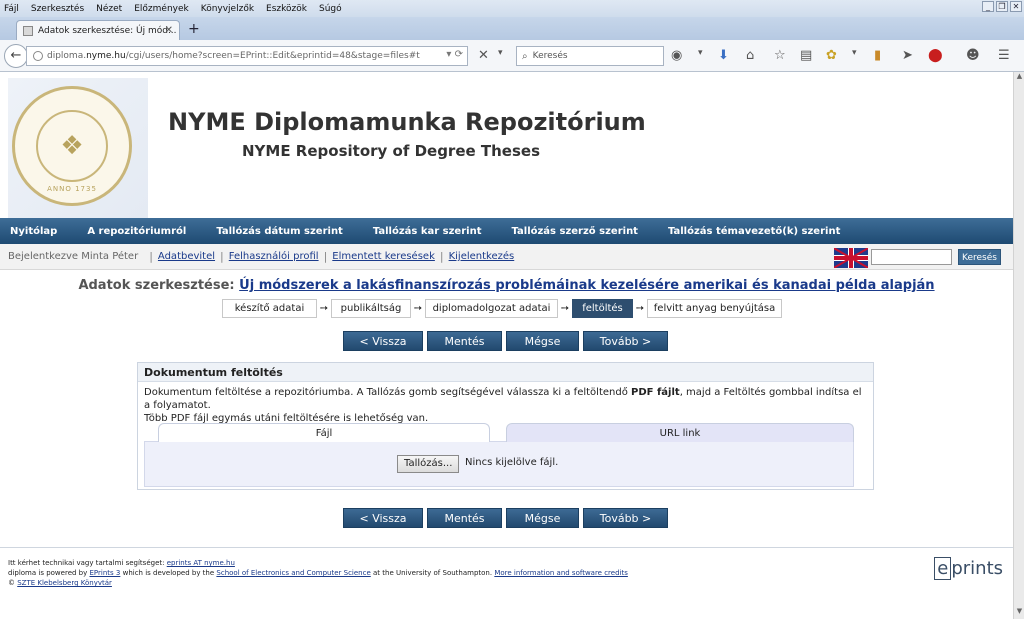  Describe the element at coordinates (512, 462) in the screenshot. I see `no-file-selected-text: Nincs kijelölve fájl.` at that location.